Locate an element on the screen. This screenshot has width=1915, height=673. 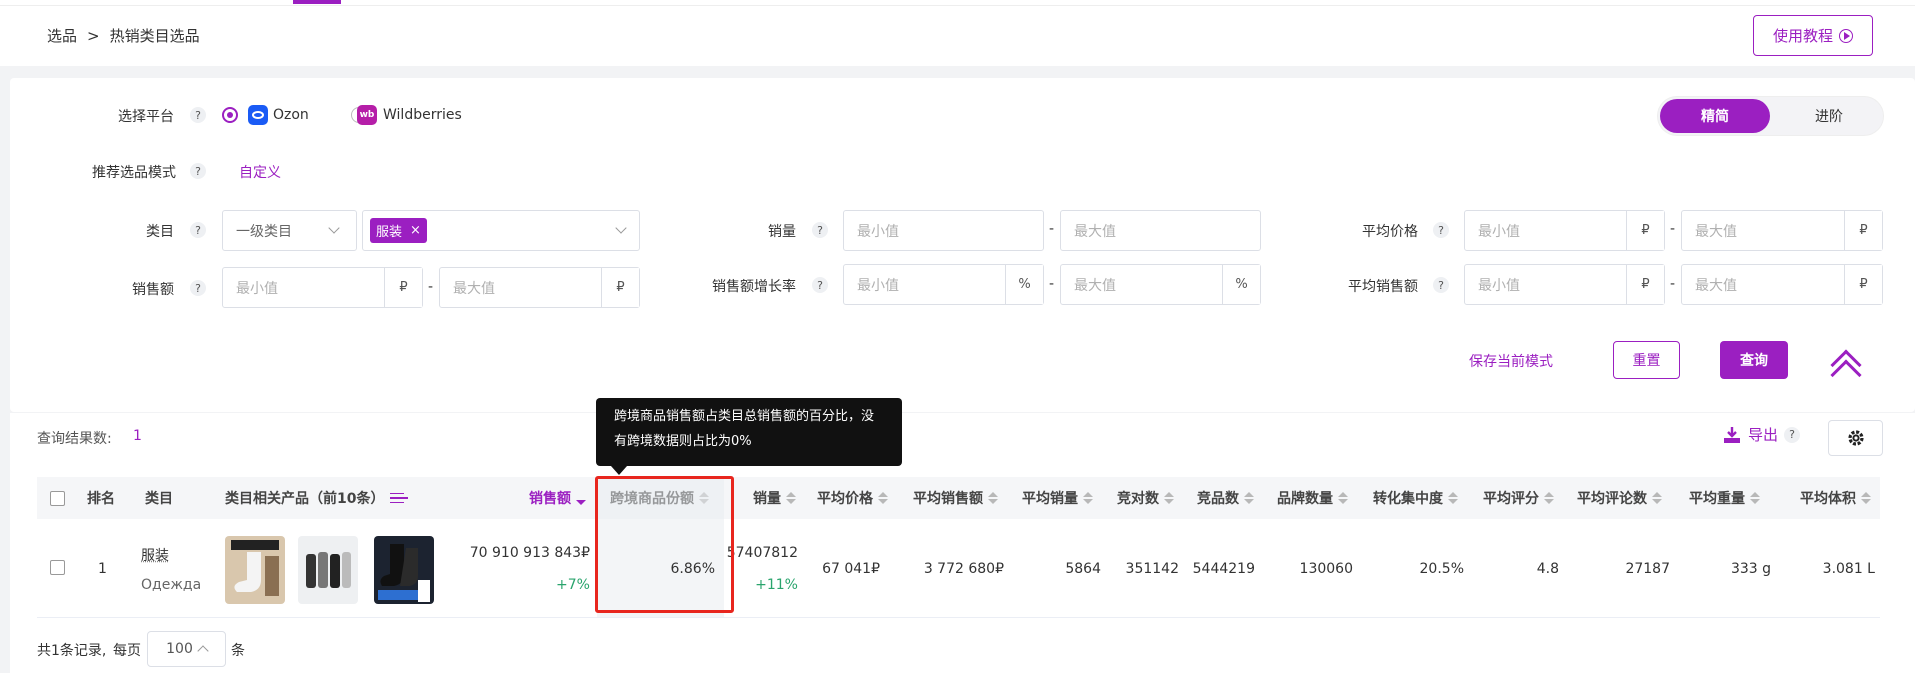
gear-icon is located at coordinates (1855, 438).